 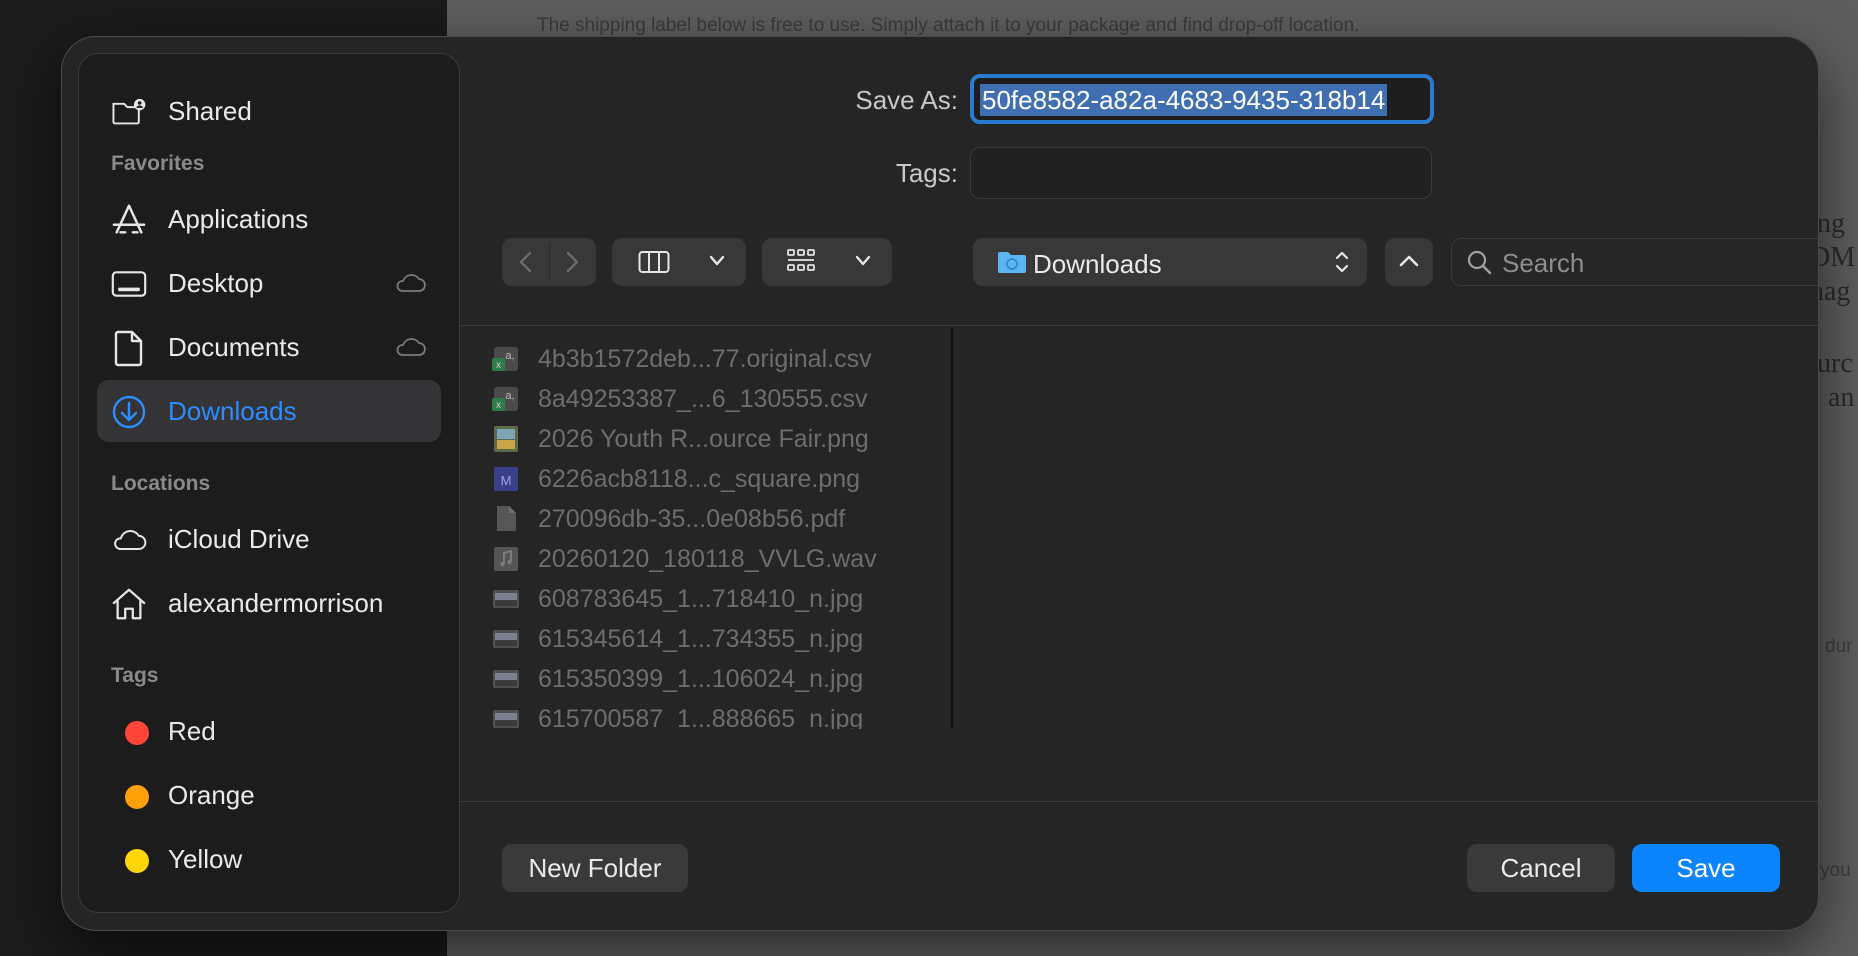 What do you see at coordinates (192, 730) in the screenshot?
I see `sidebar-item-label: Red` at bounding box center [192, 730].